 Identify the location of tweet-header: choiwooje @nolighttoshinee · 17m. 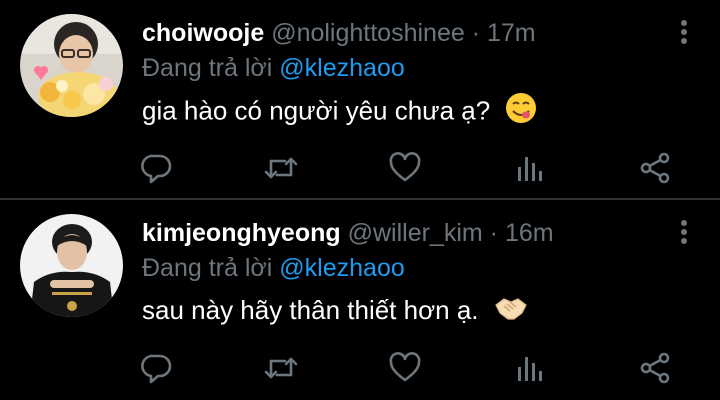
(339, 33).